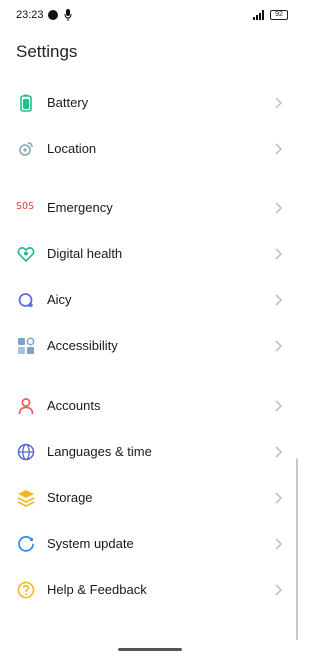 The image size is (320, 659). What do you see at coordinates (26, 590) in the screenshot?
I see `help-icon` at bounding box center [26, 590].